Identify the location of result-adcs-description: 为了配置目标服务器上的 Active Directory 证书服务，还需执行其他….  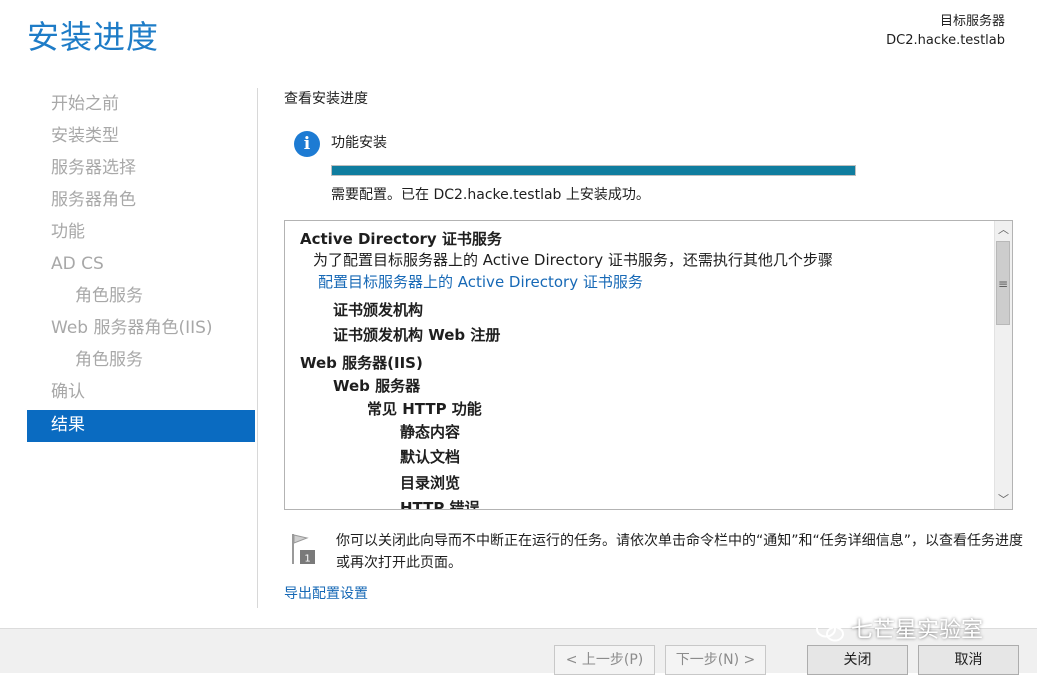
(573, 260).